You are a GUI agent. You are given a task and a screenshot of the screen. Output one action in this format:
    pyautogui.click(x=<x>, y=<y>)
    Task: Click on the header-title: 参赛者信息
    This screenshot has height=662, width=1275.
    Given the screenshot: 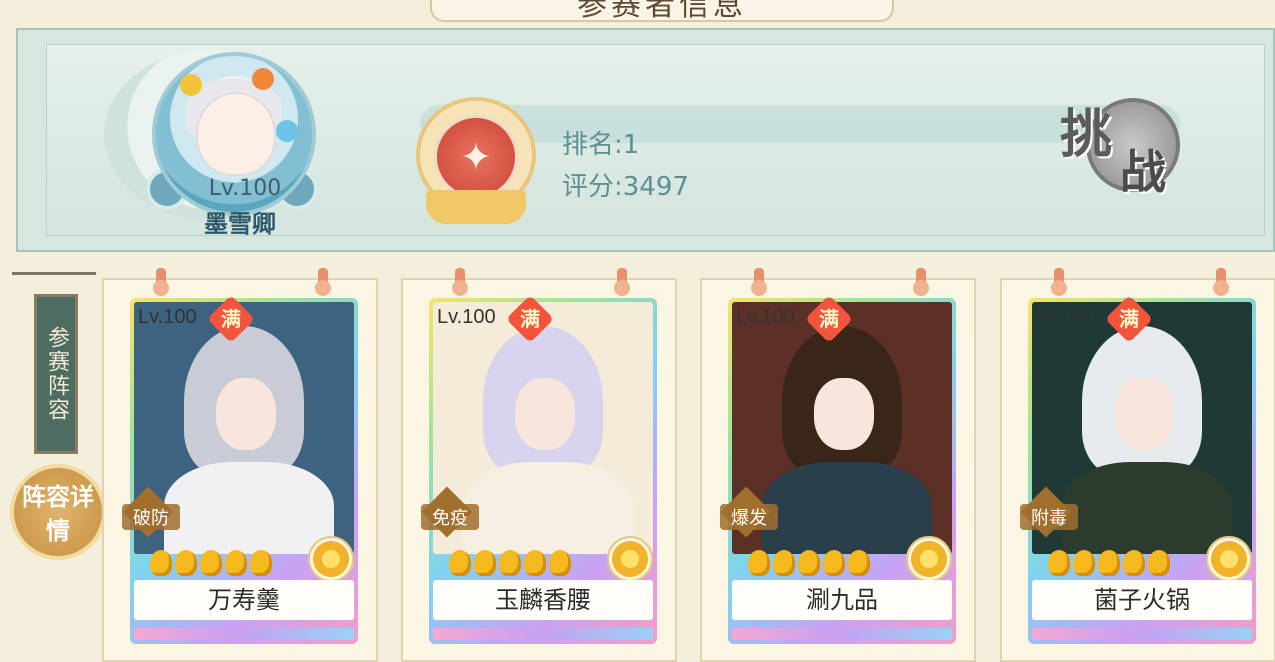 What is the action you would take?
    pyautogui.click(x=662, y=11)
    